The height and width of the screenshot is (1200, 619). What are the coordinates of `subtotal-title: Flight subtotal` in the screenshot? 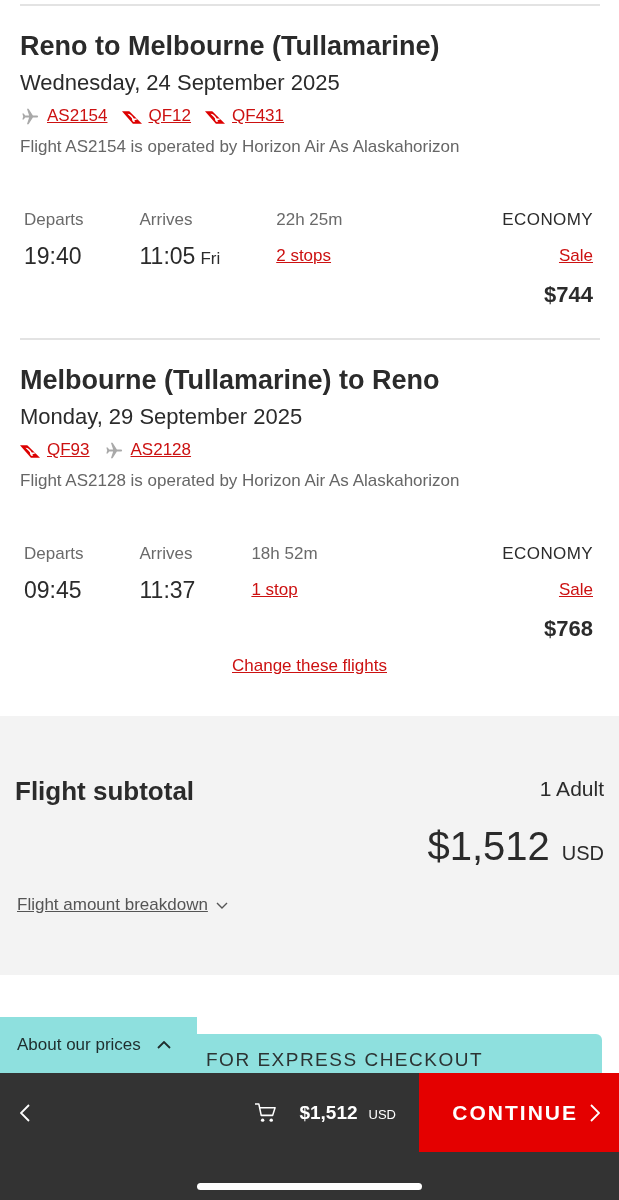 It's located at (105, 791).